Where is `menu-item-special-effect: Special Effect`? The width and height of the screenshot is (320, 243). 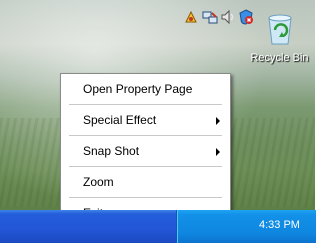 menu-item-special-effect: Special Effect is located at coordinates (145, 120).